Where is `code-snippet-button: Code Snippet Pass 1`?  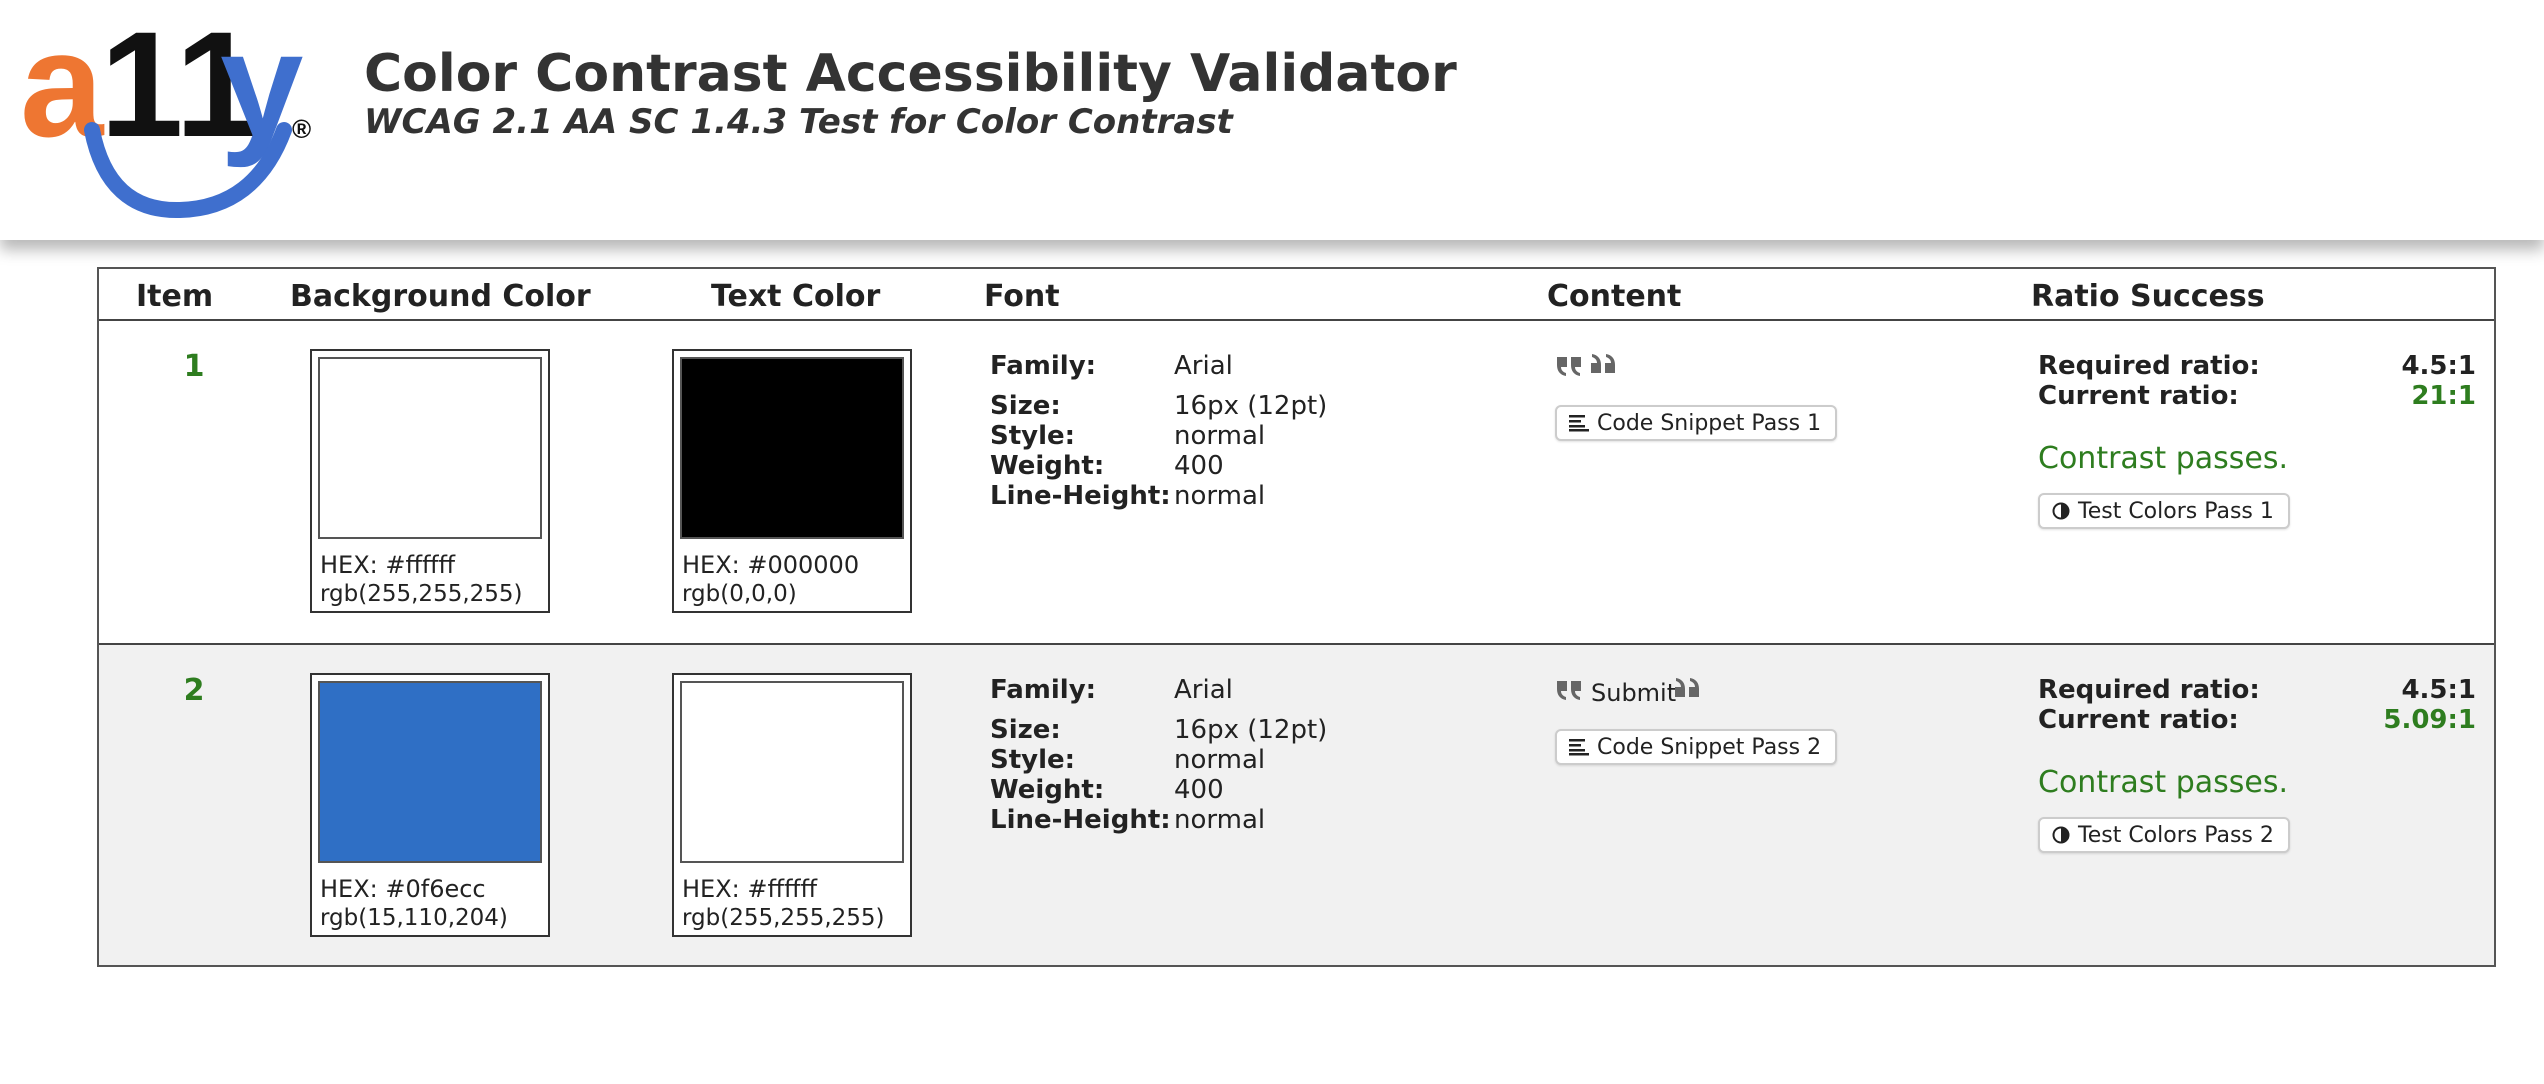 code-snippet-button: Code Snippet Pass 1 is located at coordinates (1696, 423).